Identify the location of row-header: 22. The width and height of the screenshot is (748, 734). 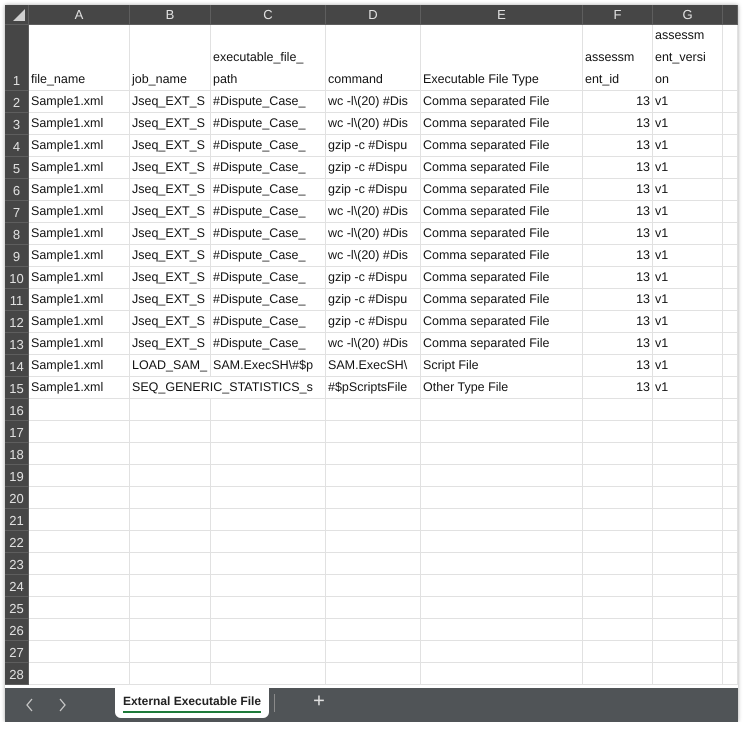
(17, 542).